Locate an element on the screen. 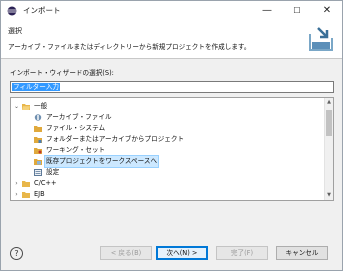 This screenshot has width=343, height=271. archive-file-icon is located at coordinates (38, 117).